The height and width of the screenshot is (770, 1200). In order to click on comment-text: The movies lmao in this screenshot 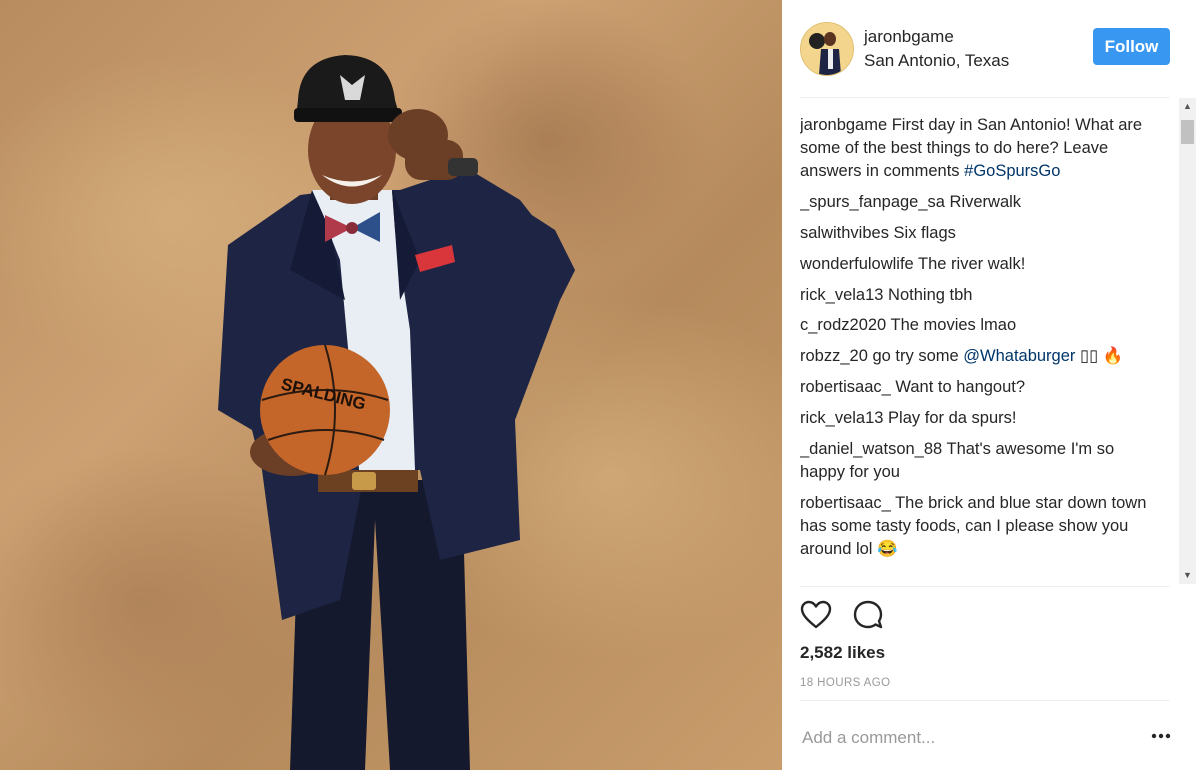, I will do `click(951, 325)`.